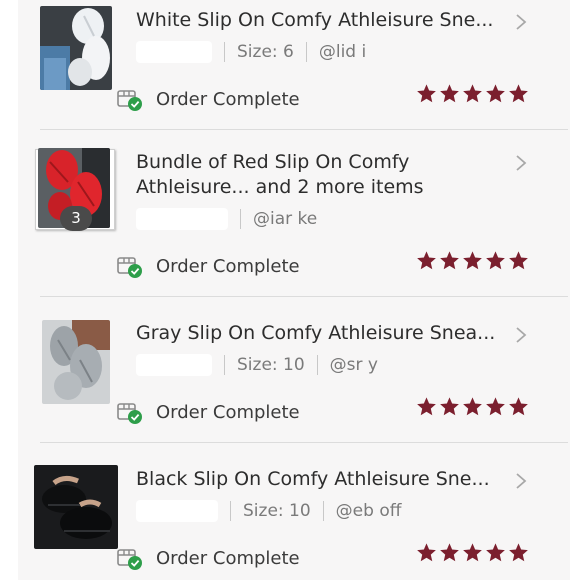  I want to click on seller-handle: @iar ke, so click(285, 219).